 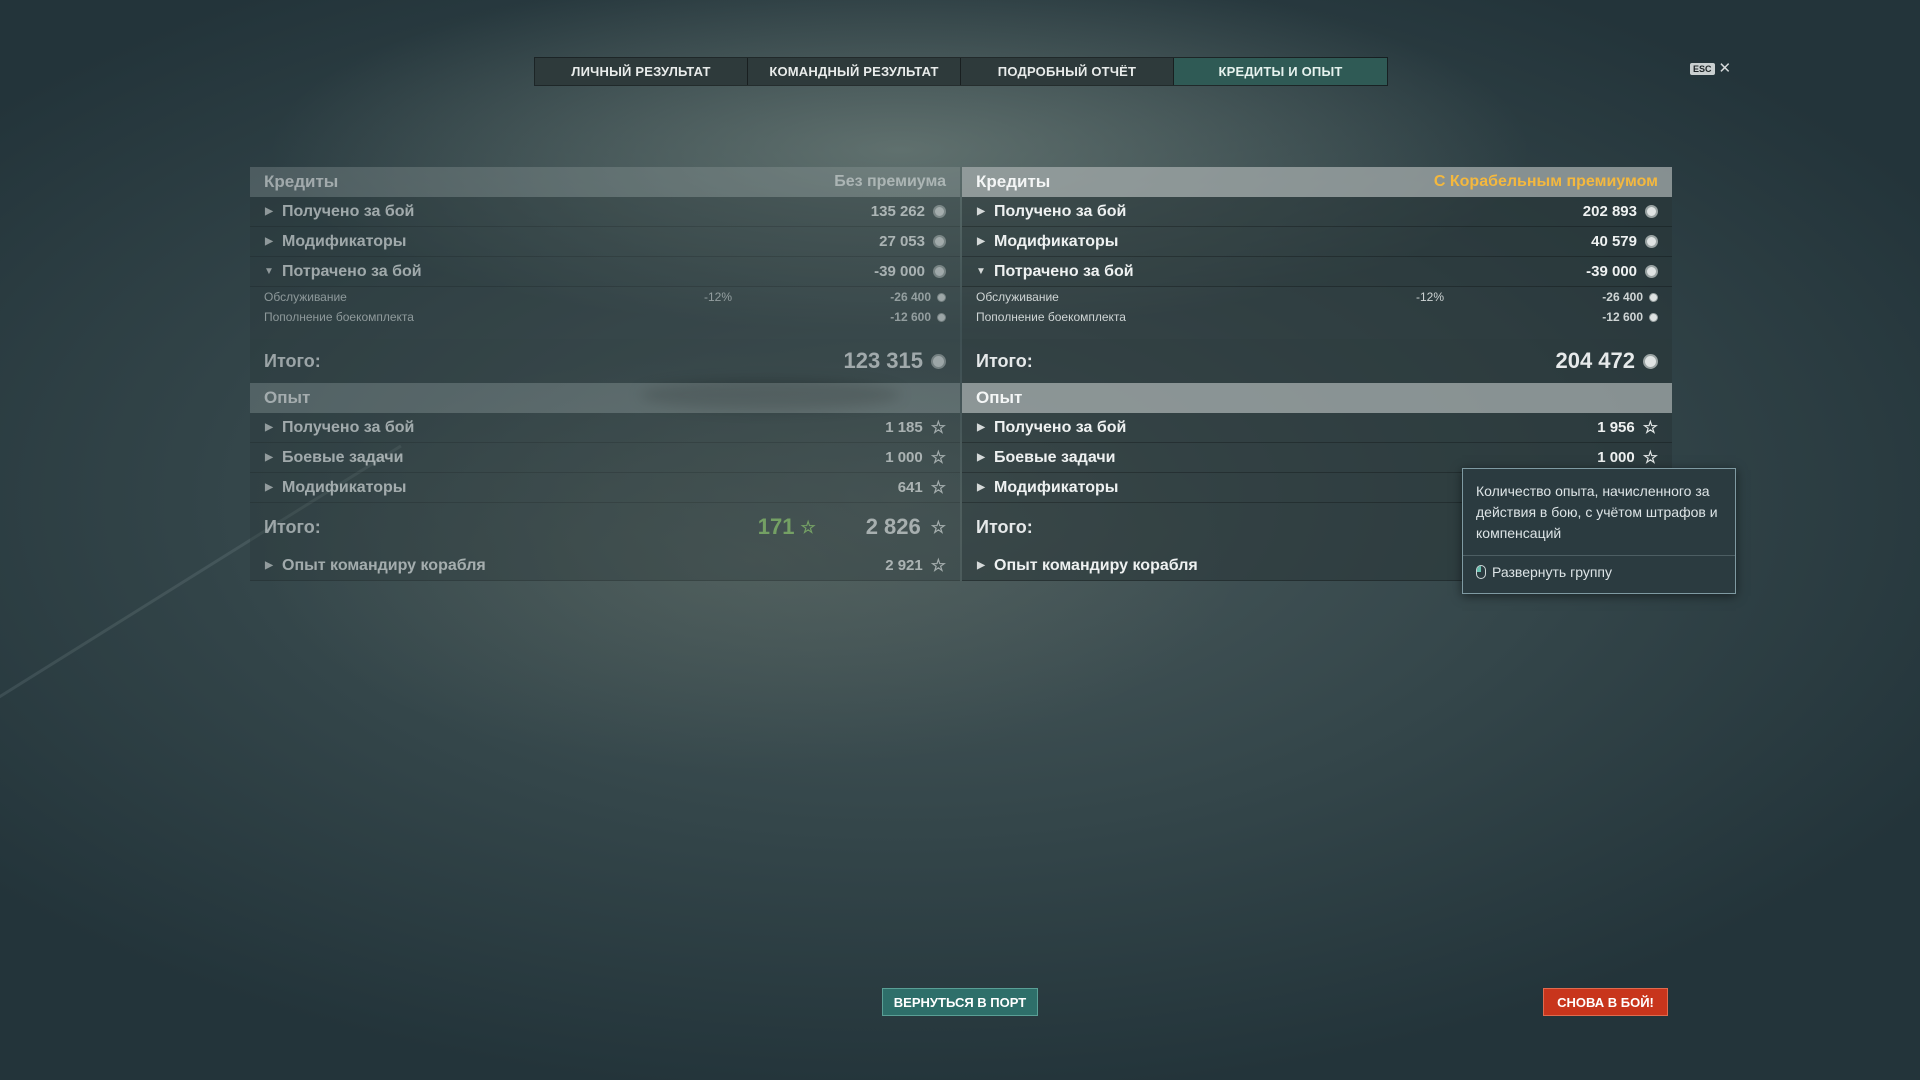 What do you see at coordinates (1616, 427) in the screenshot?
I see `row-value: 1 956` at bounding box center [1616, 427].